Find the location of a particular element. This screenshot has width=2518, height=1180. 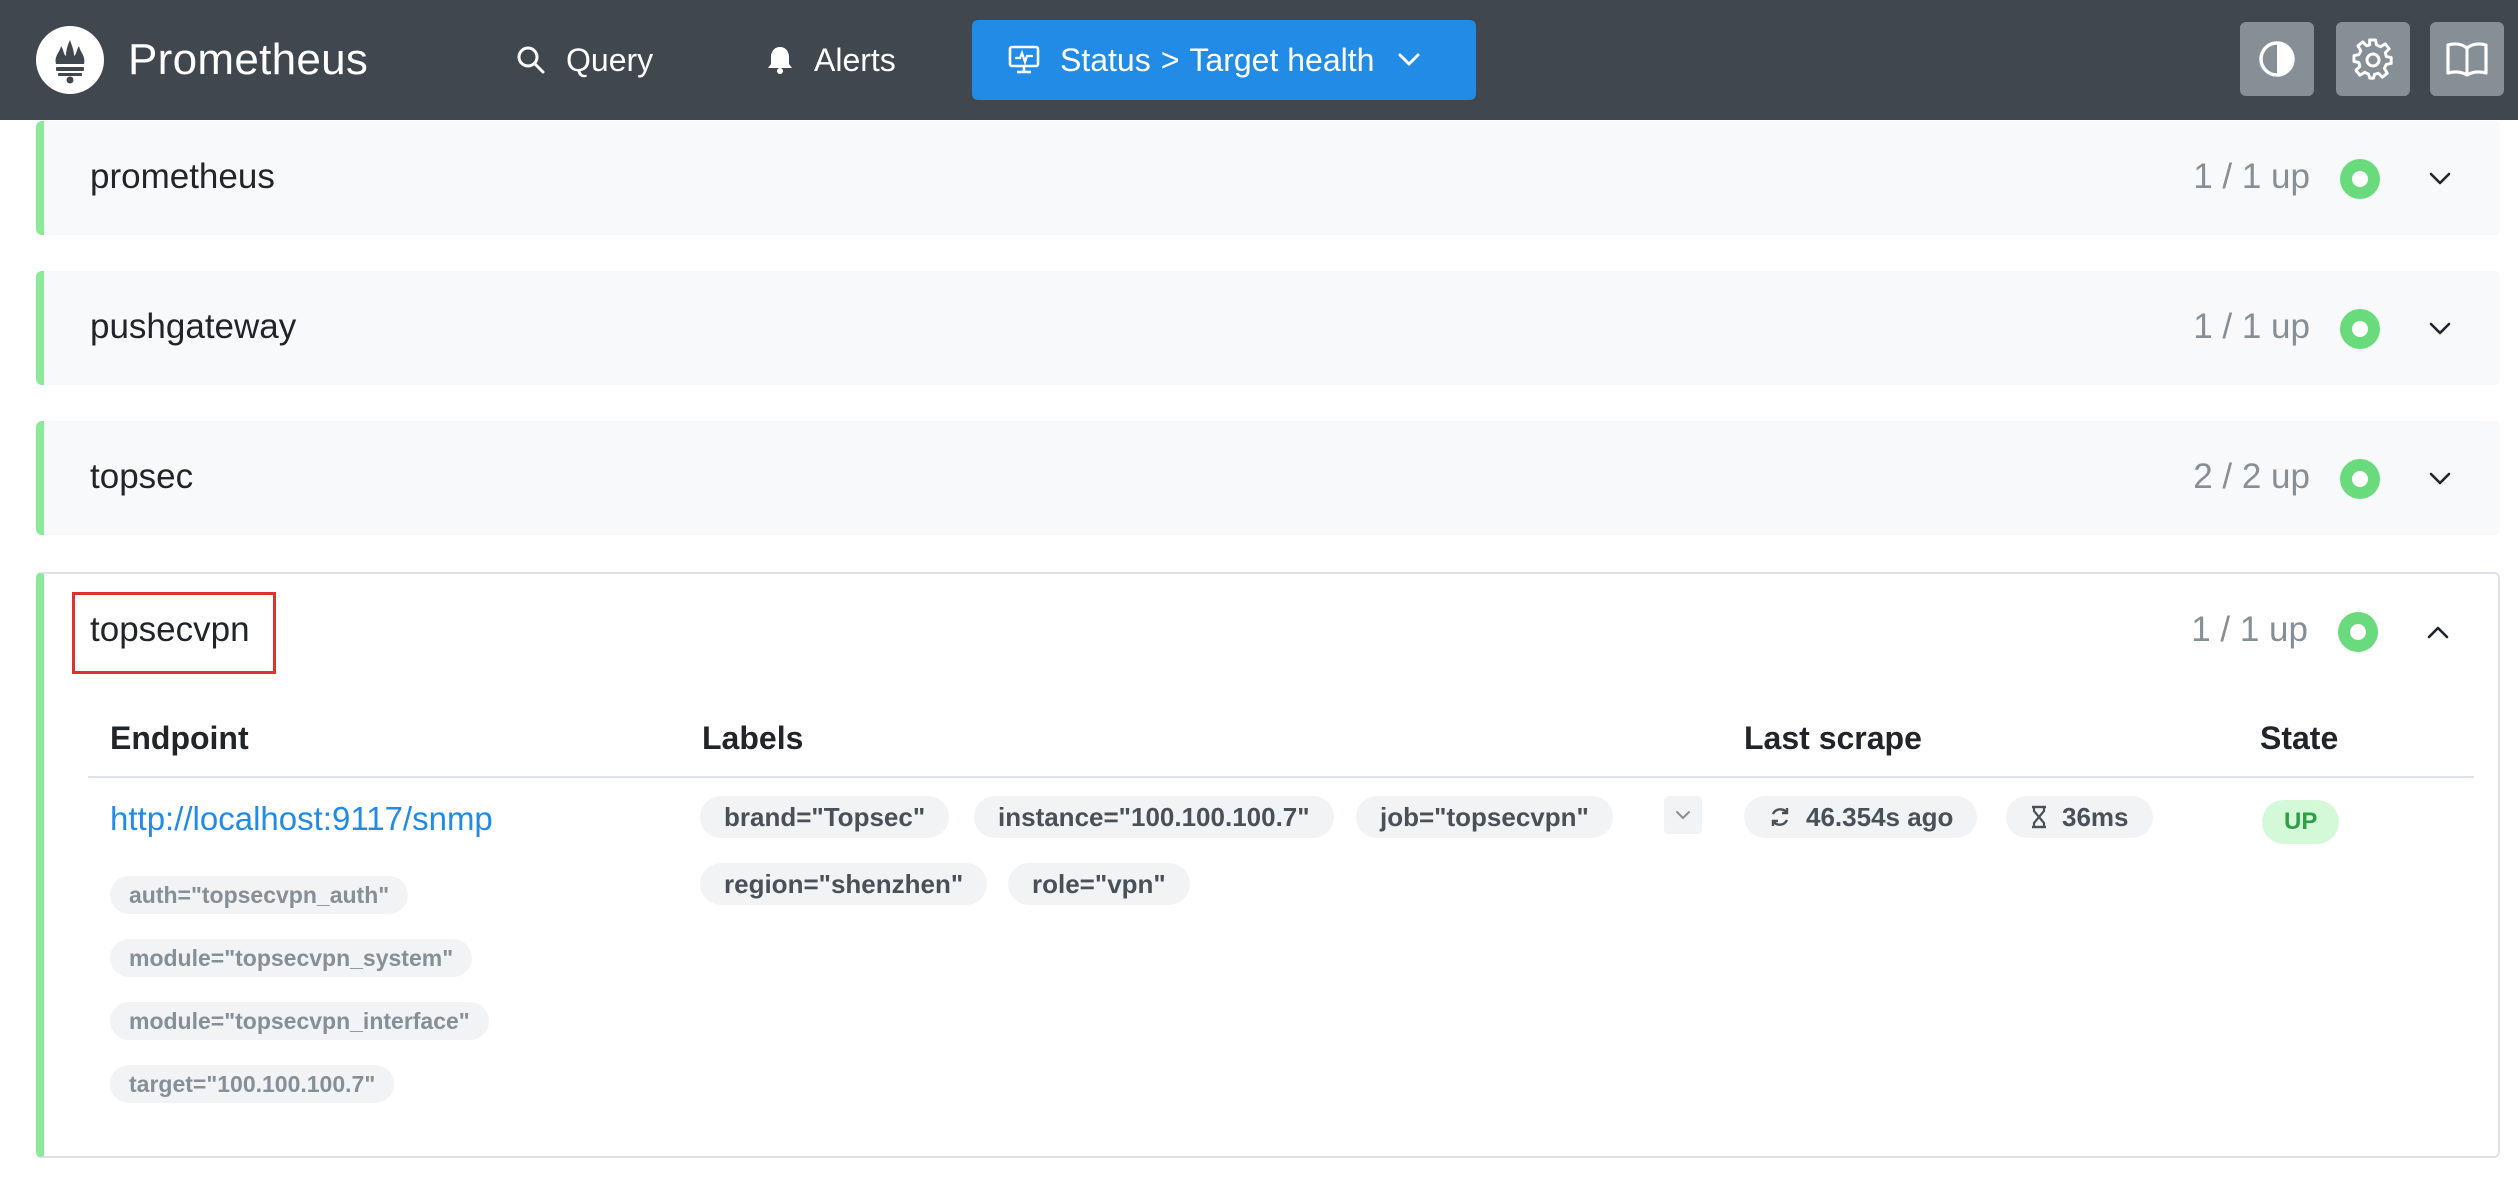

scrape-param-badge: module="topsecvpn_interface" is located at coordinates (299, 1021).